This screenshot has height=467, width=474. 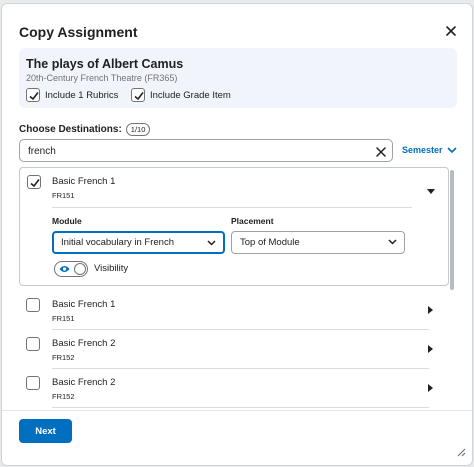 I want to click on semester-filter-label: Semester, so click(x=422, y=150).